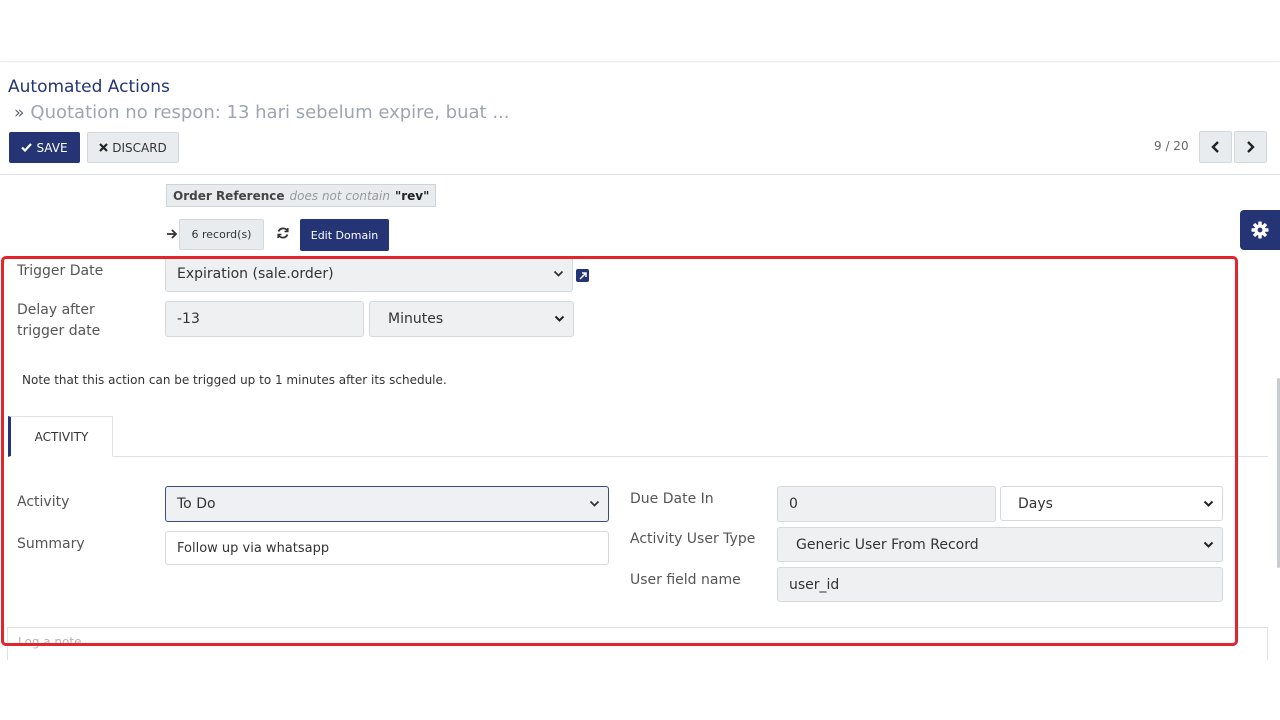  I want to click on breadcrumb-root: Automated Actions, so click(89, 87).